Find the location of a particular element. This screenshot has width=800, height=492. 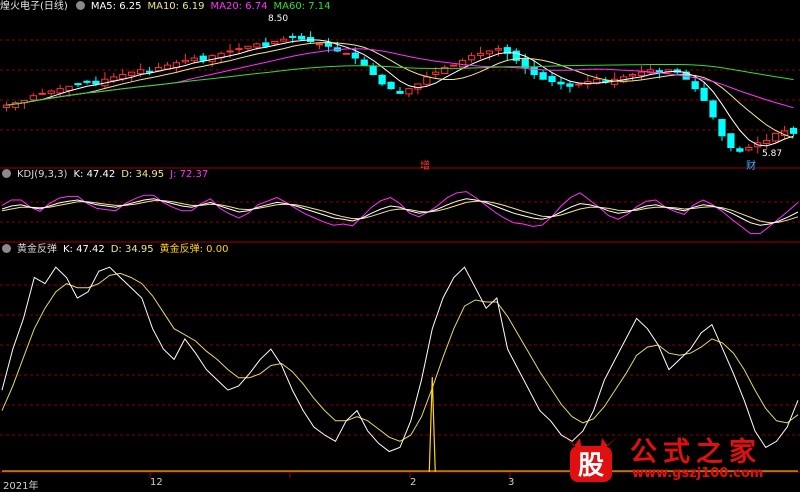

gold-d-label: D: 34.95 is located at coordinates (132, 249).